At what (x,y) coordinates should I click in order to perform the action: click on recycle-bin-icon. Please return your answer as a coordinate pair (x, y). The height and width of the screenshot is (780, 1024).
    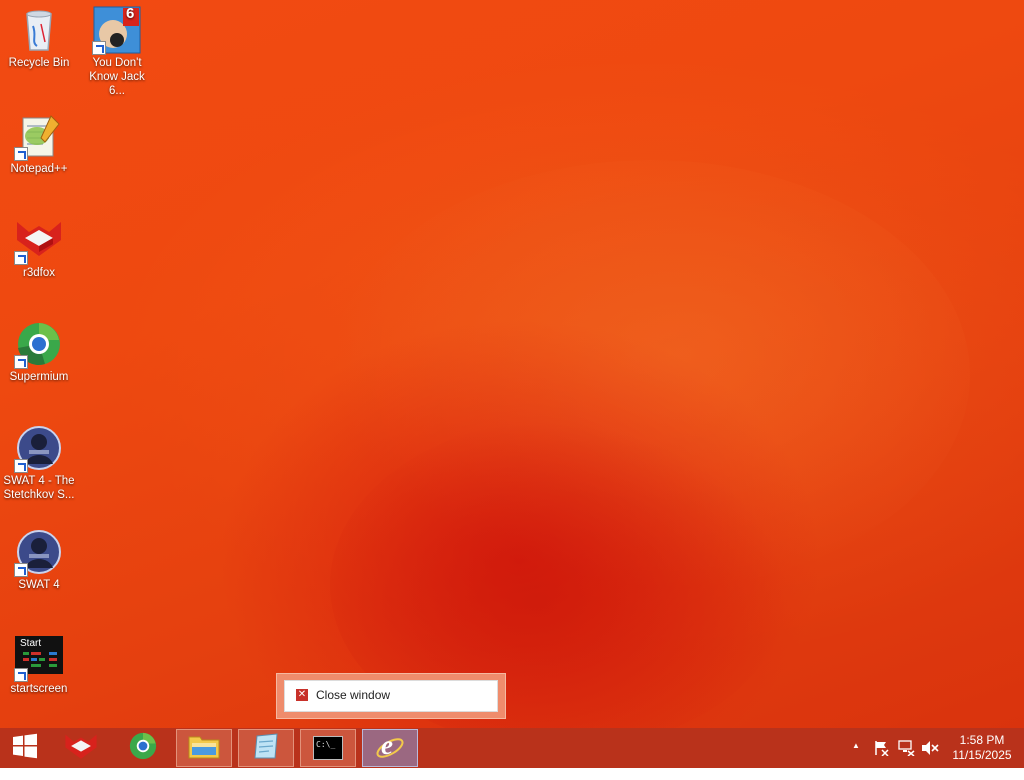
    Looking at the image, I should click on (39, 30).